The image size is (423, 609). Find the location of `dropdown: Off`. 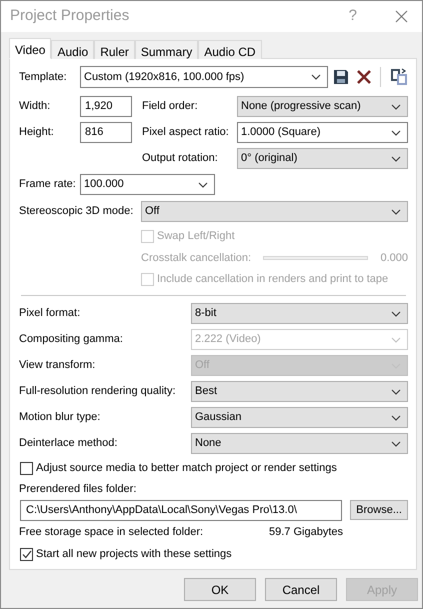

dropdown: Off is located at coordinates (274, 211).